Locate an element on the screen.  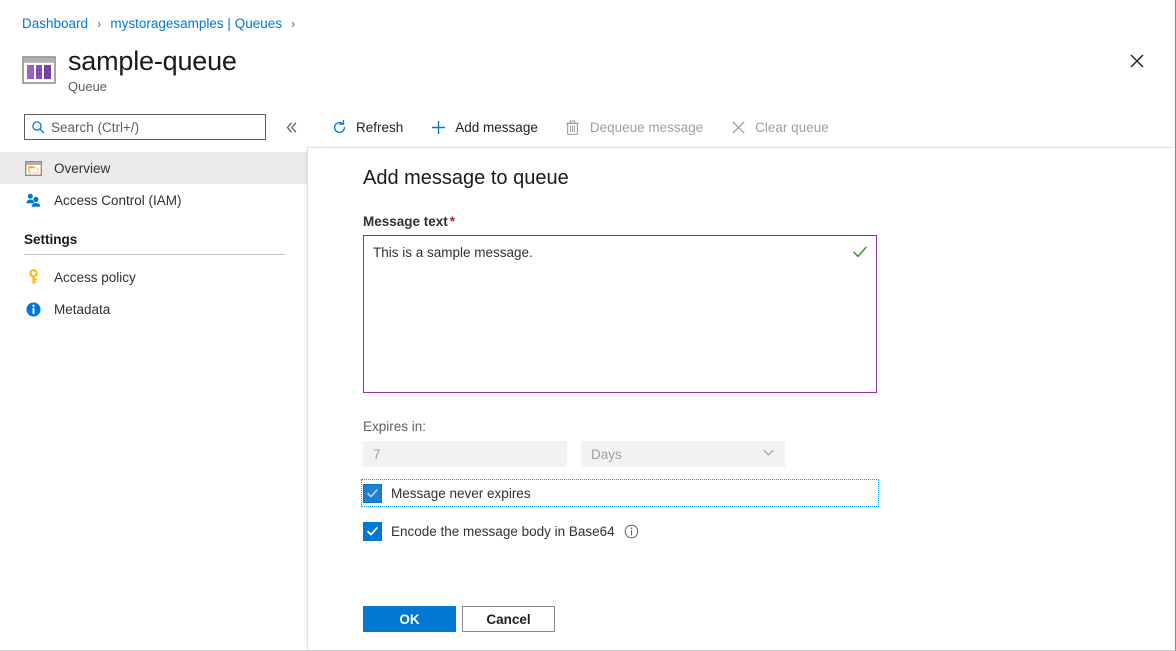
search-box is located at coordinates (145, 127).